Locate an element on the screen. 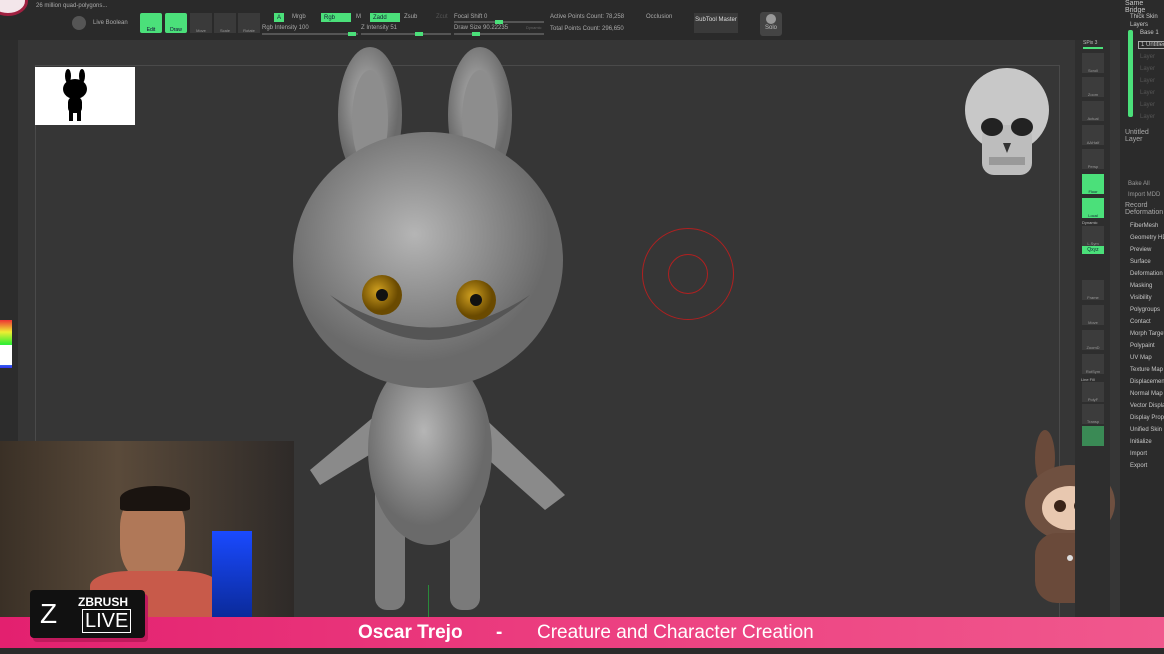 The height and width of the screenshot is (654, 1164). untitled-layer-label: Untitled Layer is located at coordinates (1137, 136).